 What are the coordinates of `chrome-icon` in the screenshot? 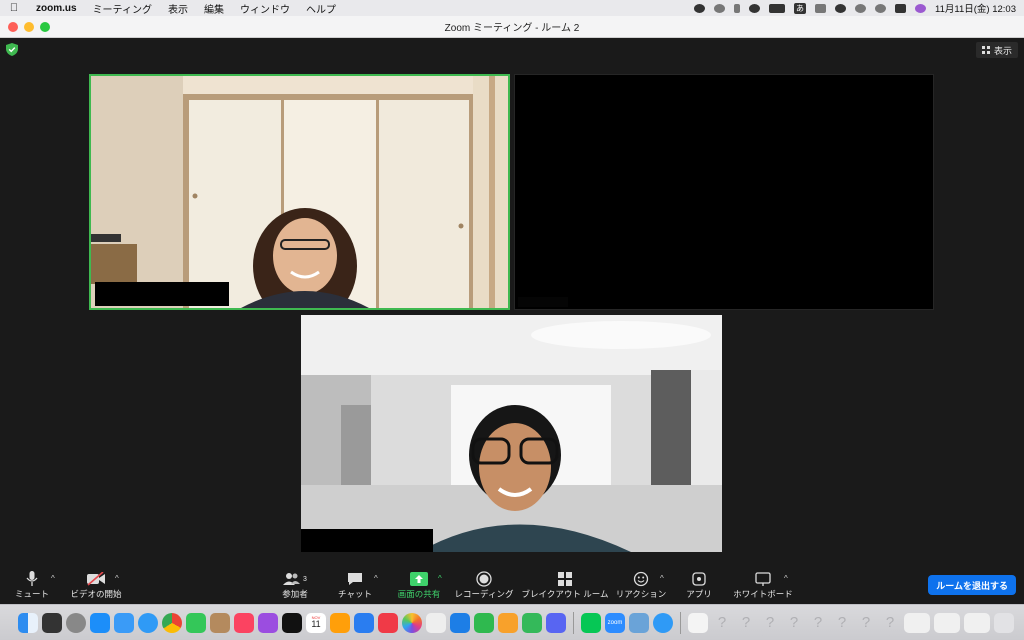 It's located at (172, 622).